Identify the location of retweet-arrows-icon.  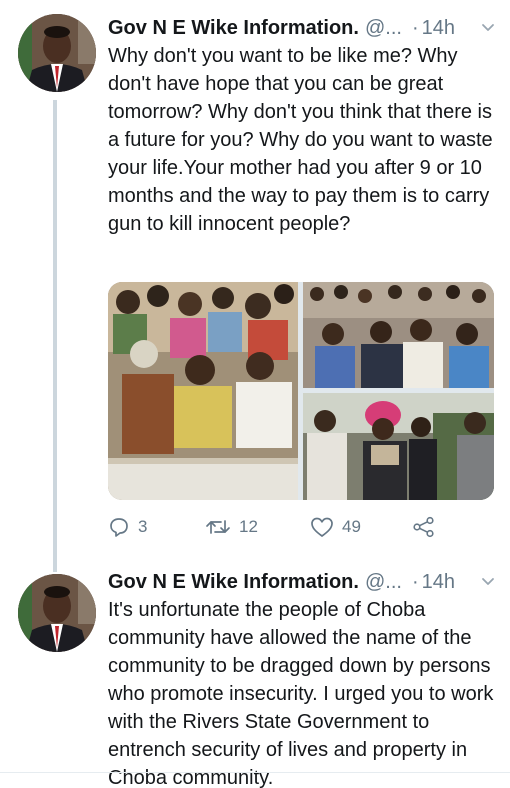
(218, 527).